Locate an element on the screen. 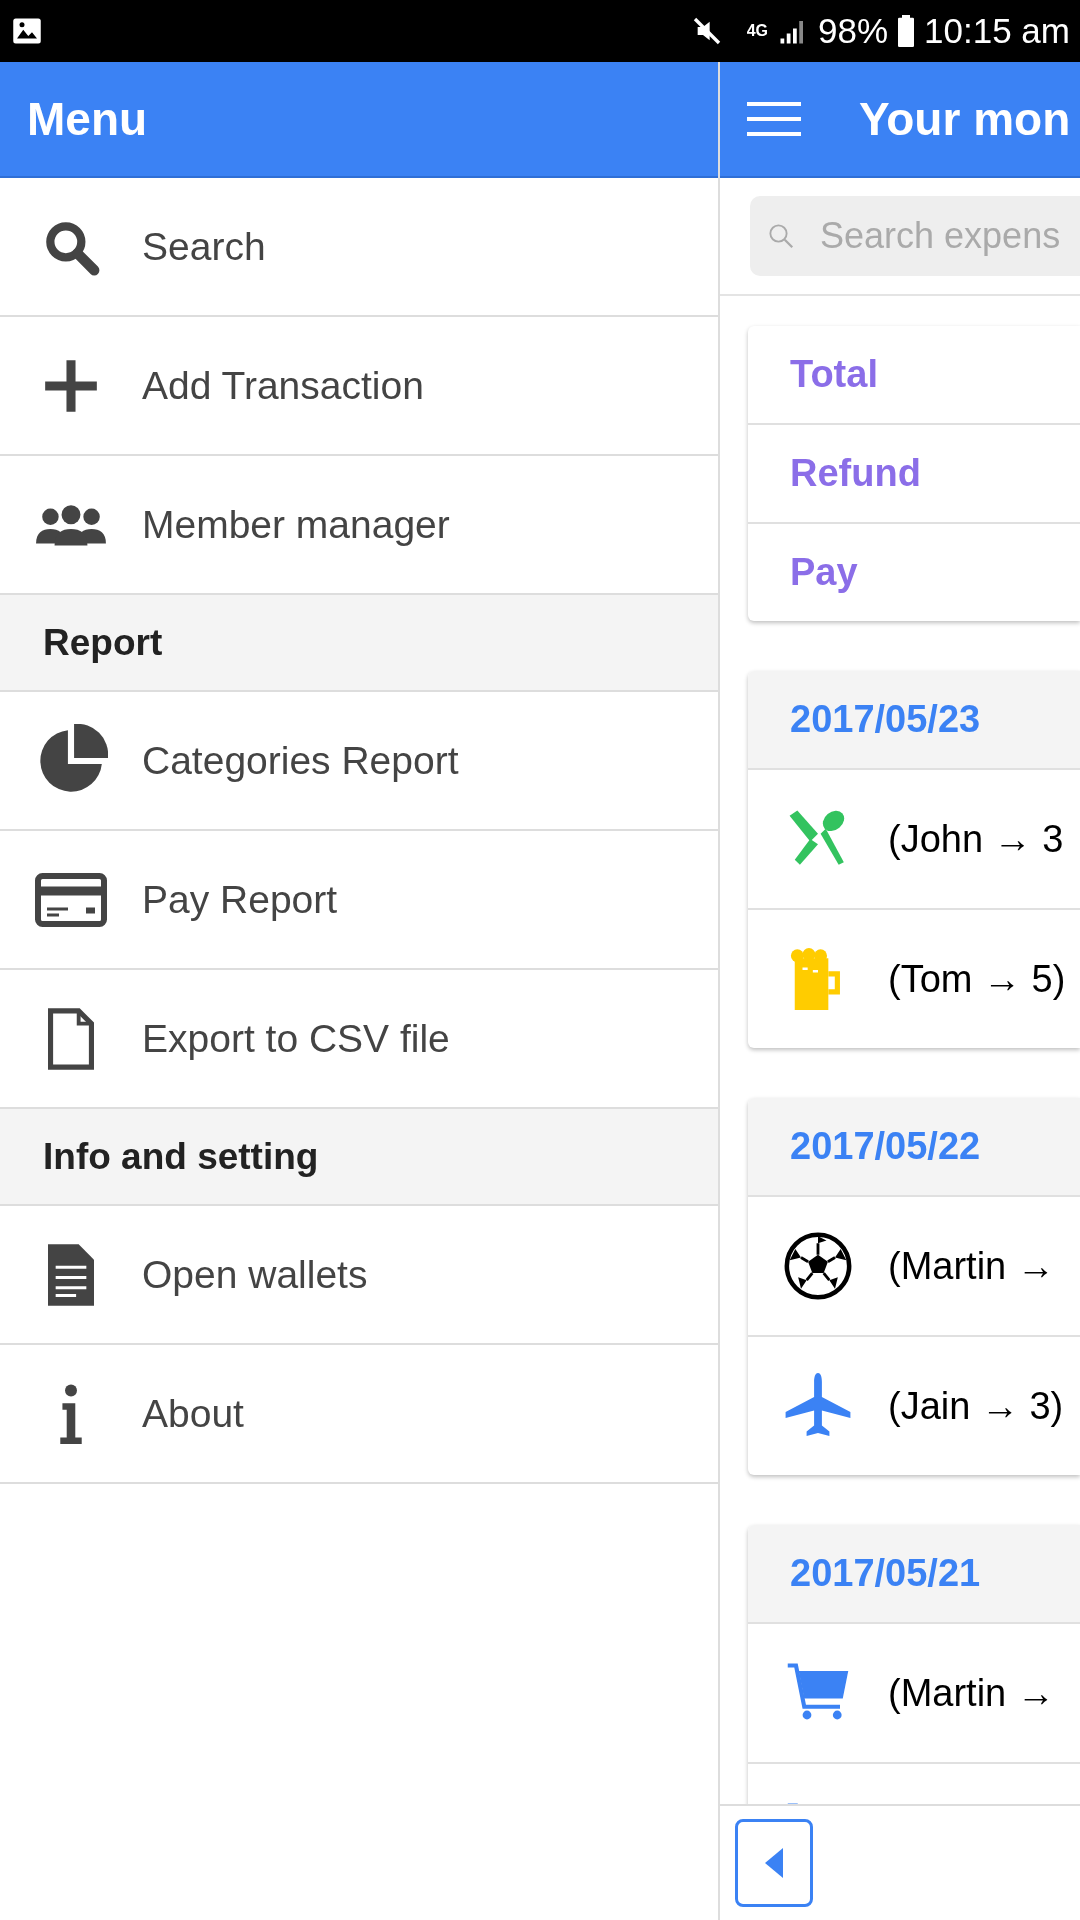  document-icon is located at coordinates (71, 1274).